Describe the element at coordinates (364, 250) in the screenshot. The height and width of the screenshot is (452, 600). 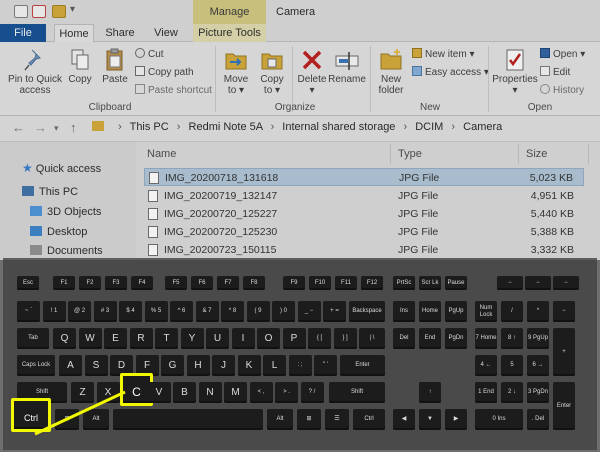
I see `file-row: IMG_20200723_150115 JPG File 3,332 KB` at that location.